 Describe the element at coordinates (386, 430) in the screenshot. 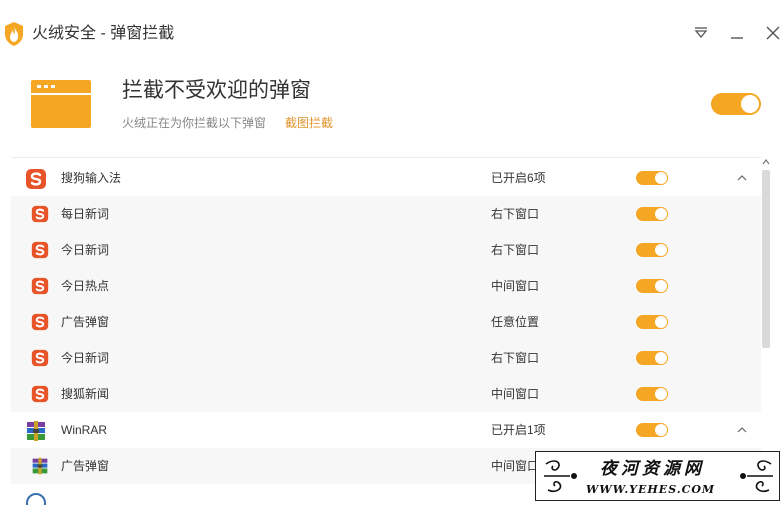

I see `group-row: WinRAR 已开启1项` at that location.